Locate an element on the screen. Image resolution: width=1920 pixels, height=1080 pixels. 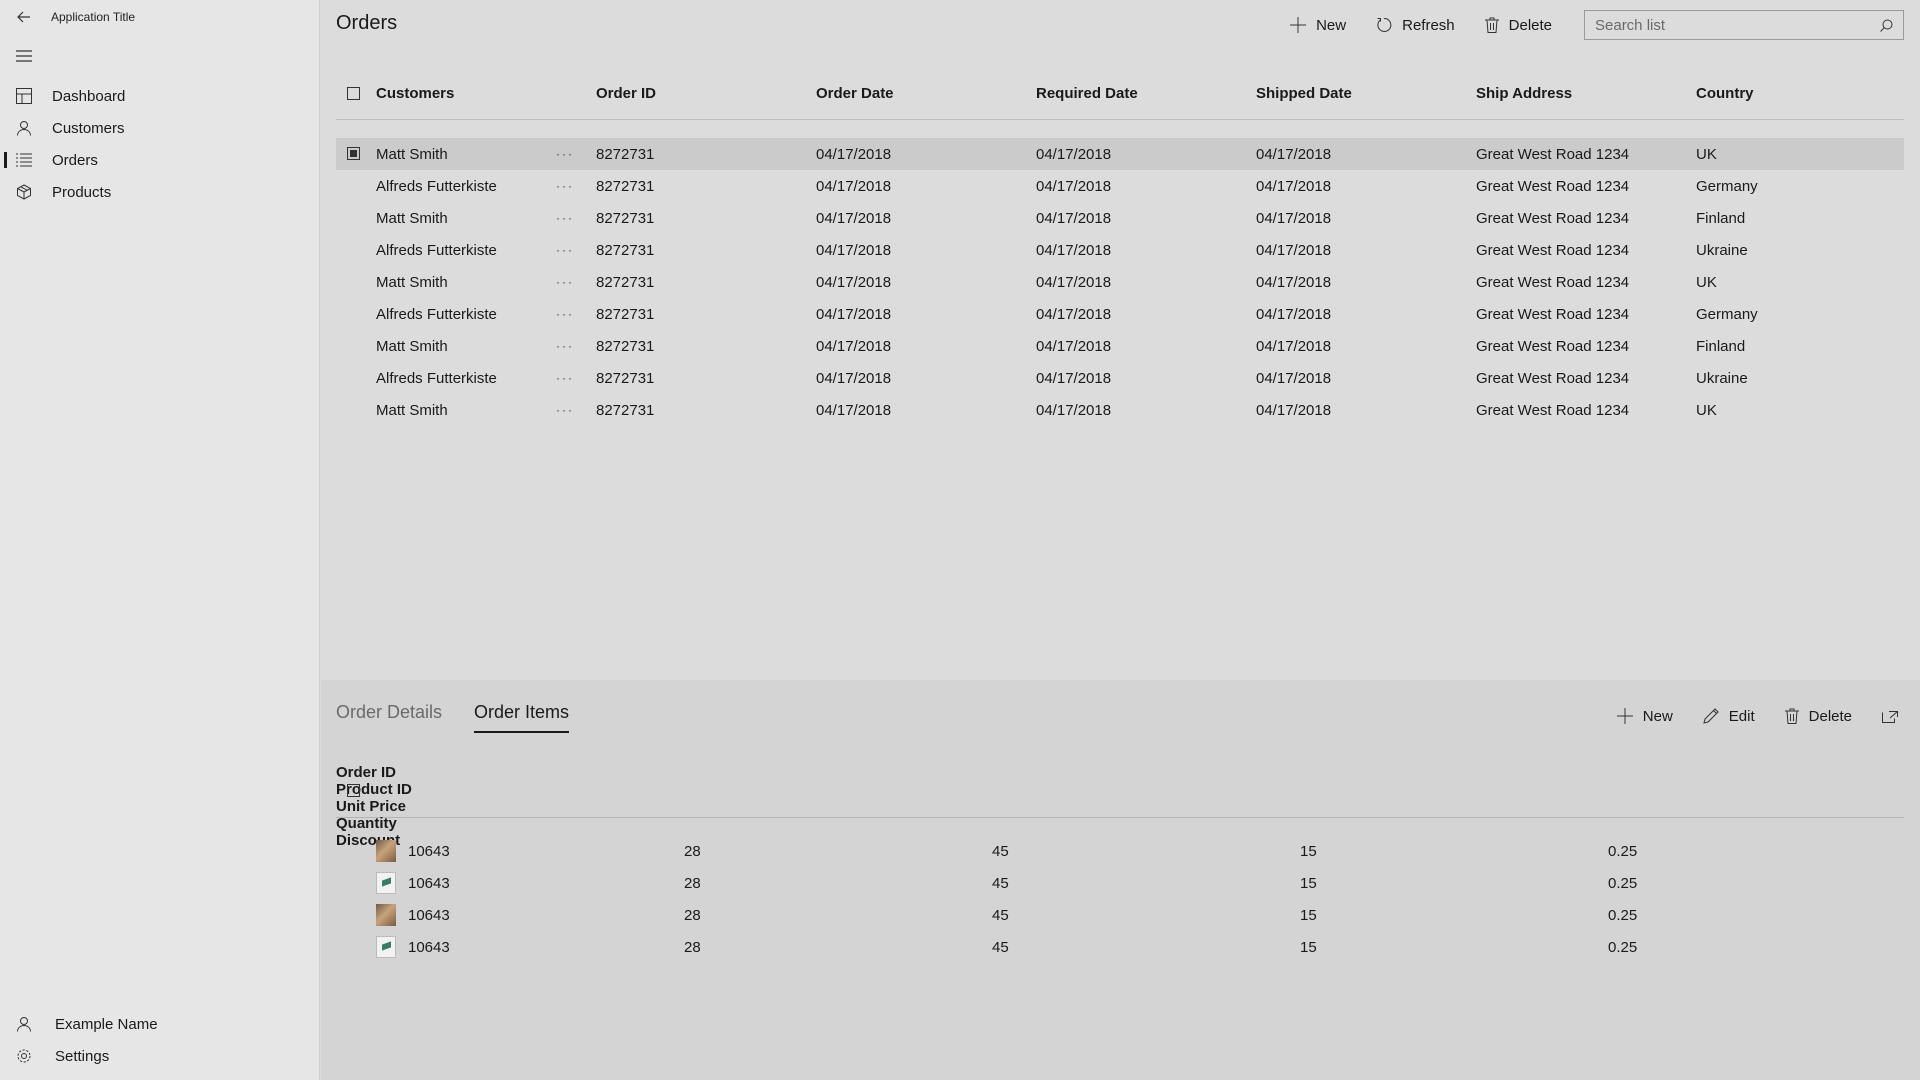
box-icon is located at coordinates (24, 192).